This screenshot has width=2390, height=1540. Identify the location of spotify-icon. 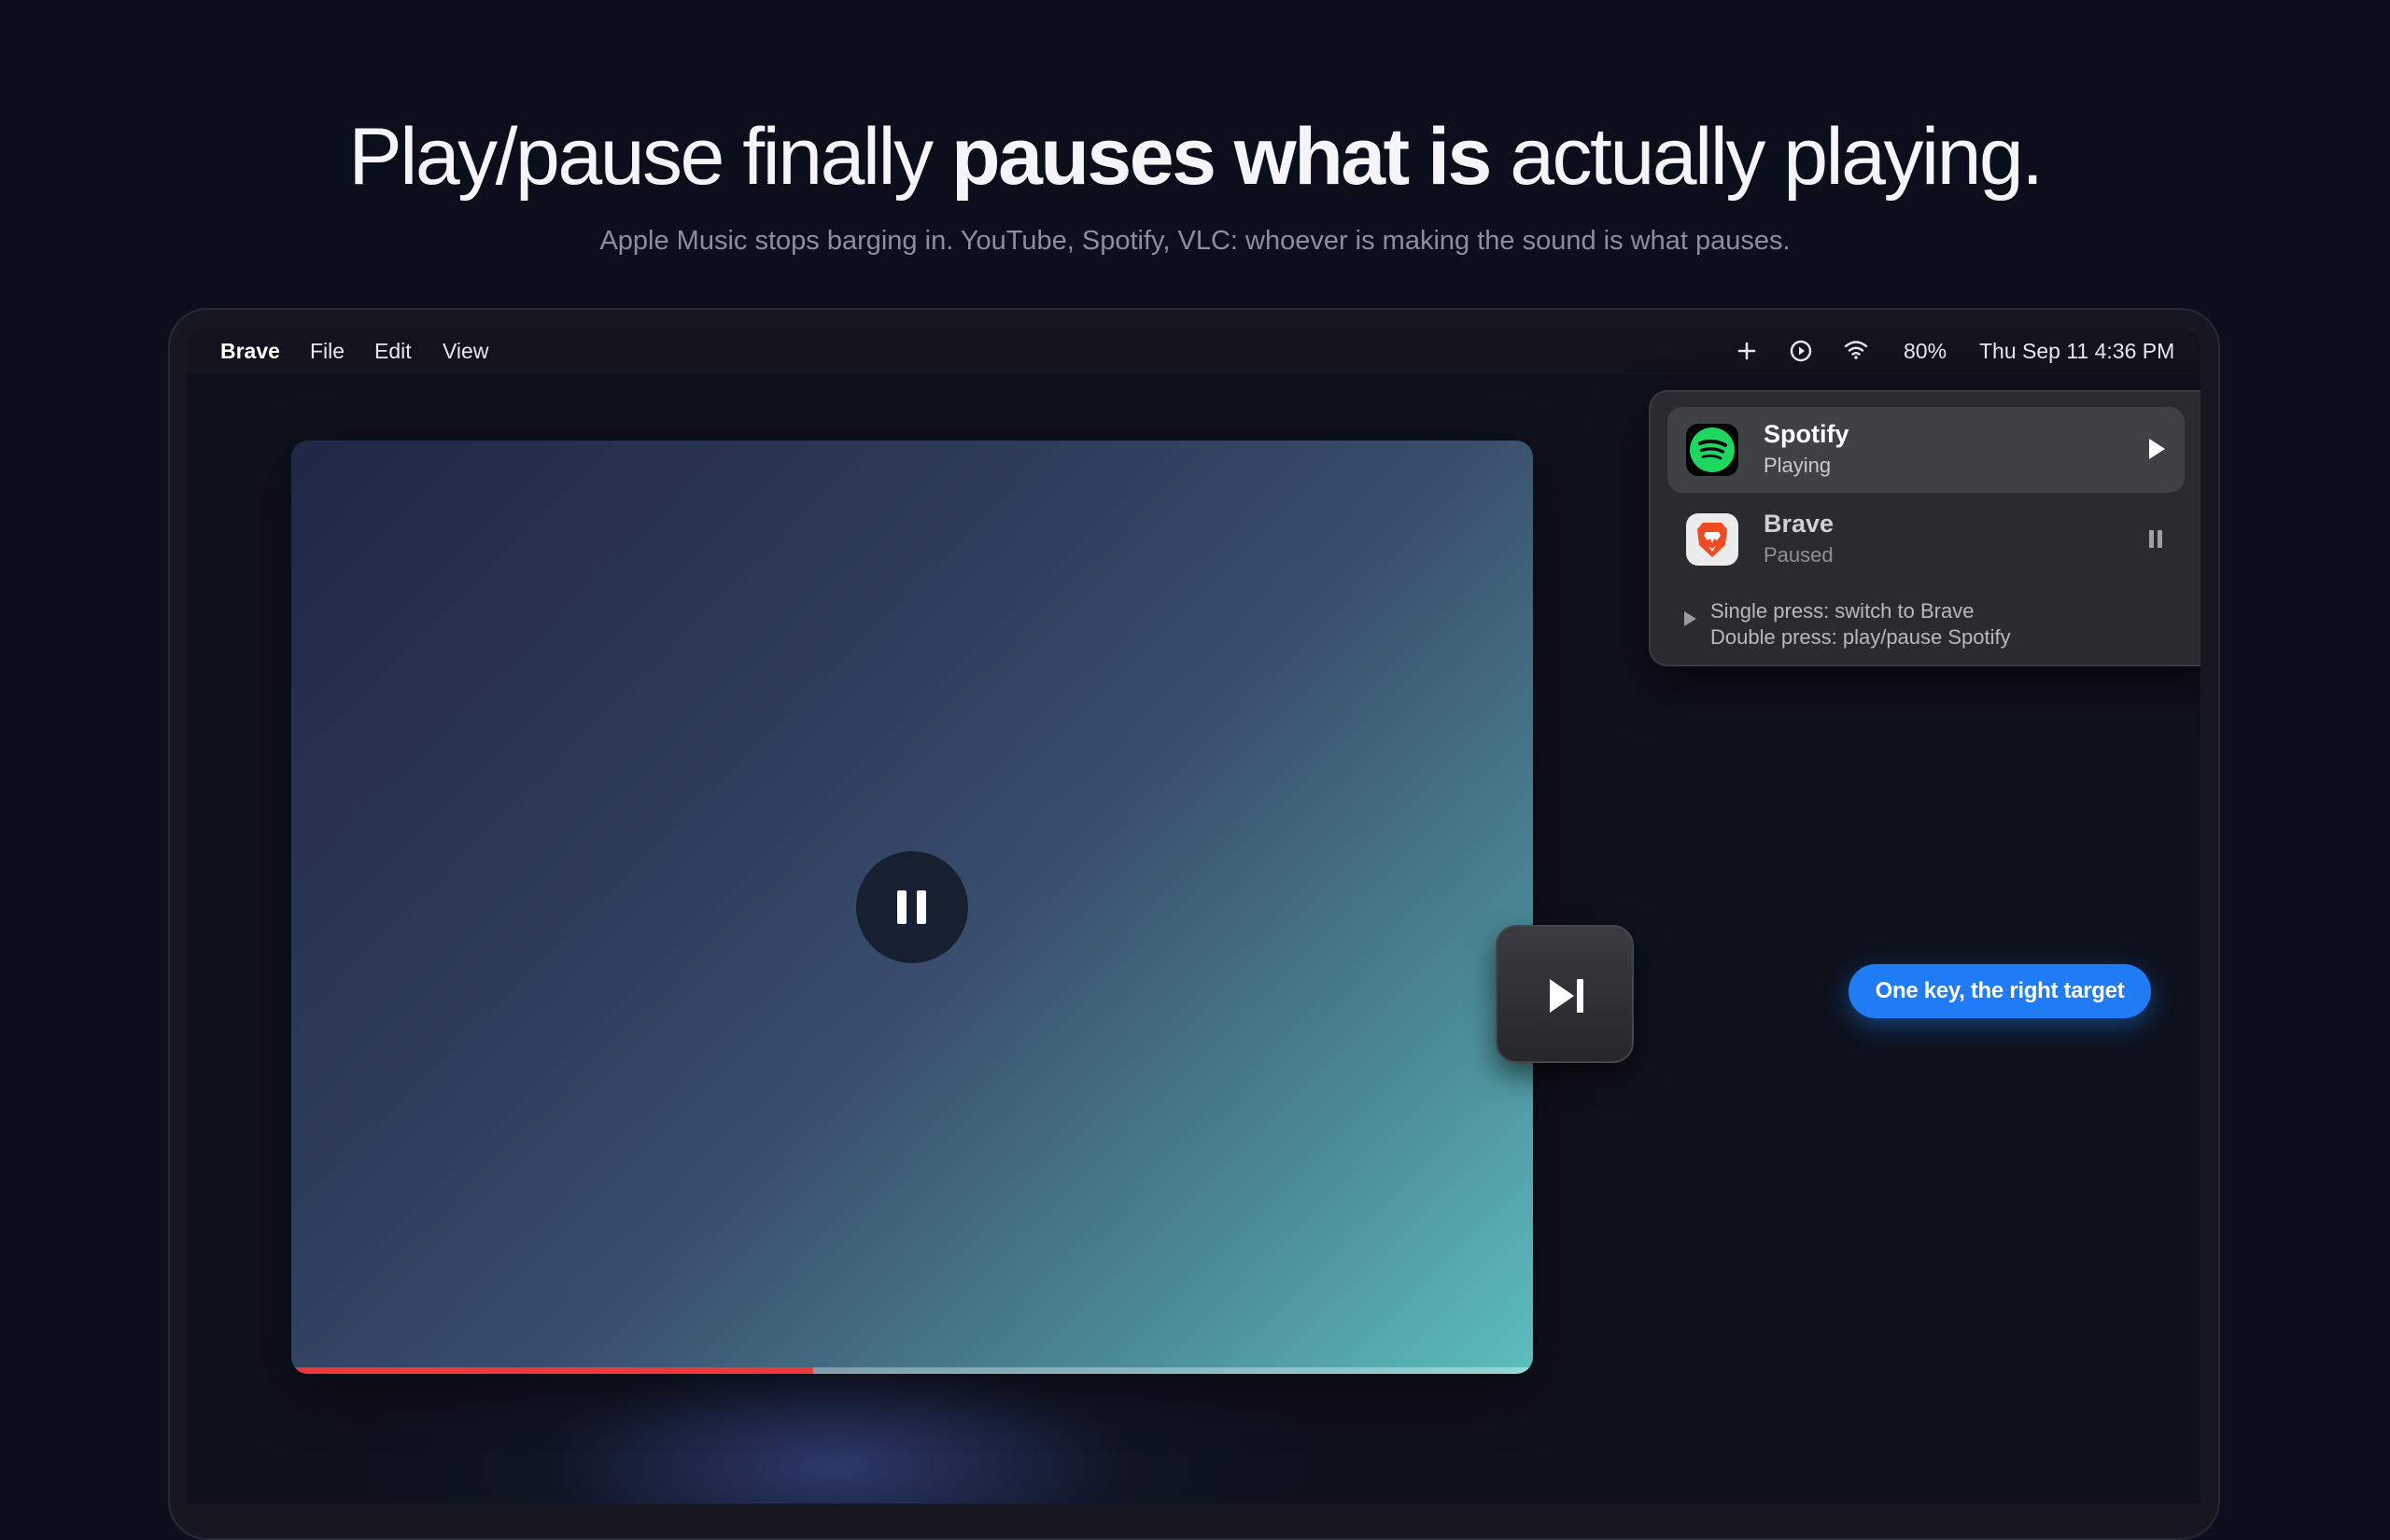
(1712, 450).